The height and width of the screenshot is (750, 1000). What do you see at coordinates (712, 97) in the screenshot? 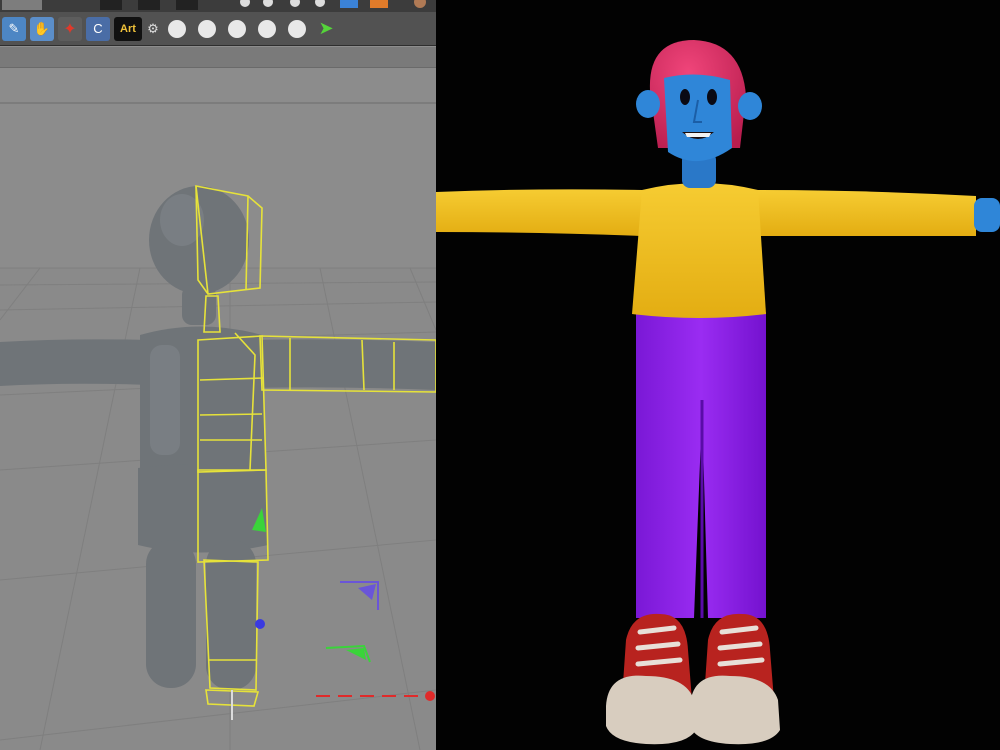
I see `right-eye` at bounding box center [712, 97].